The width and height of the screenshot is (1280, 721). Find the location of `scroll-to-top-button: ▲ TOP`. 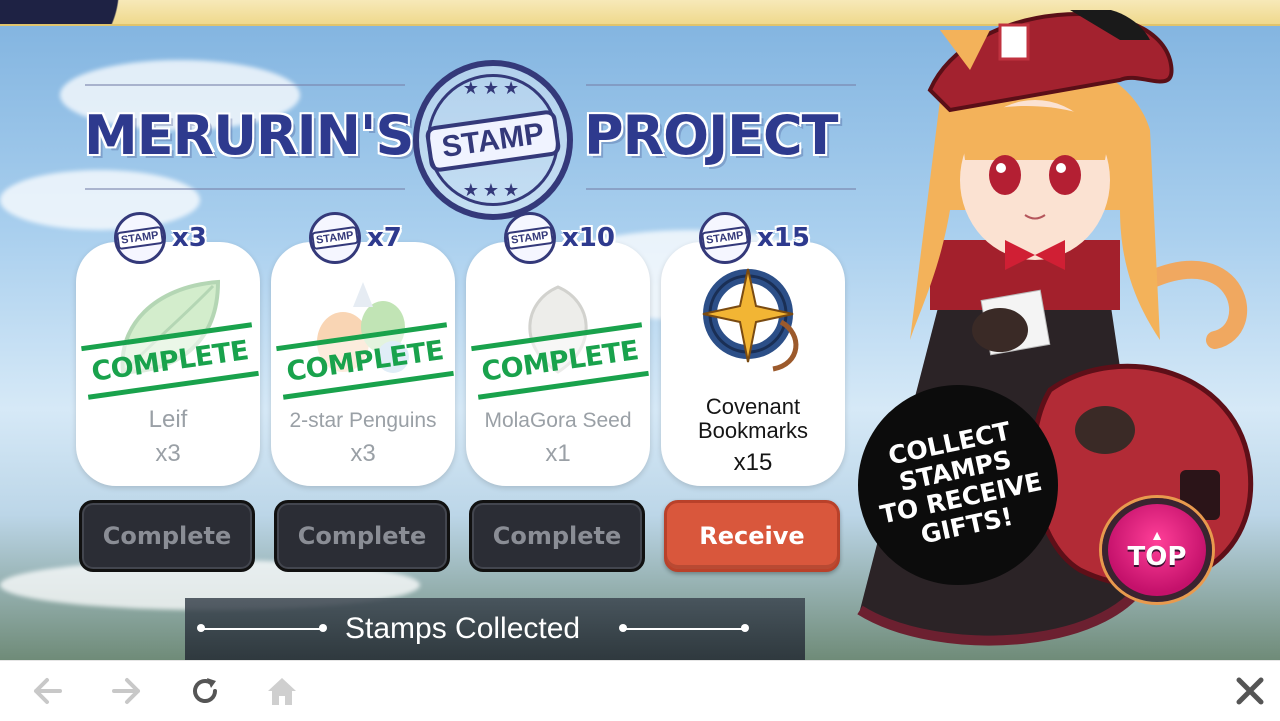

scroll-to-top-button: ▲ TOP is located at coordinates (1157, 550).